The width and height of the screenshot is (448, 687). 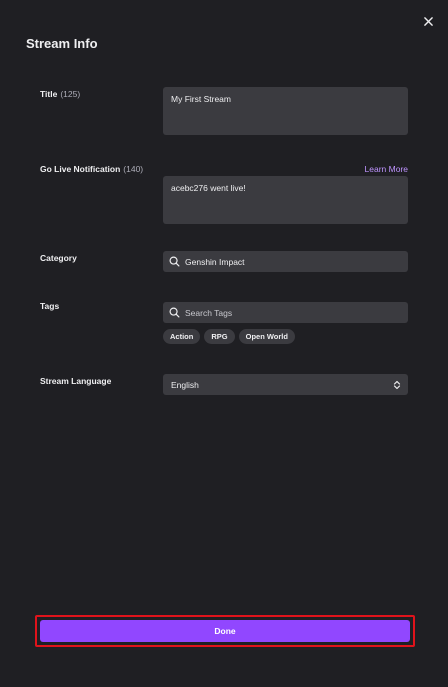 What do you see at coordinates (285, 200) in the screenshot?
I see `notification-textarea: acebc276 went live!` at bounding box center [285, 200].